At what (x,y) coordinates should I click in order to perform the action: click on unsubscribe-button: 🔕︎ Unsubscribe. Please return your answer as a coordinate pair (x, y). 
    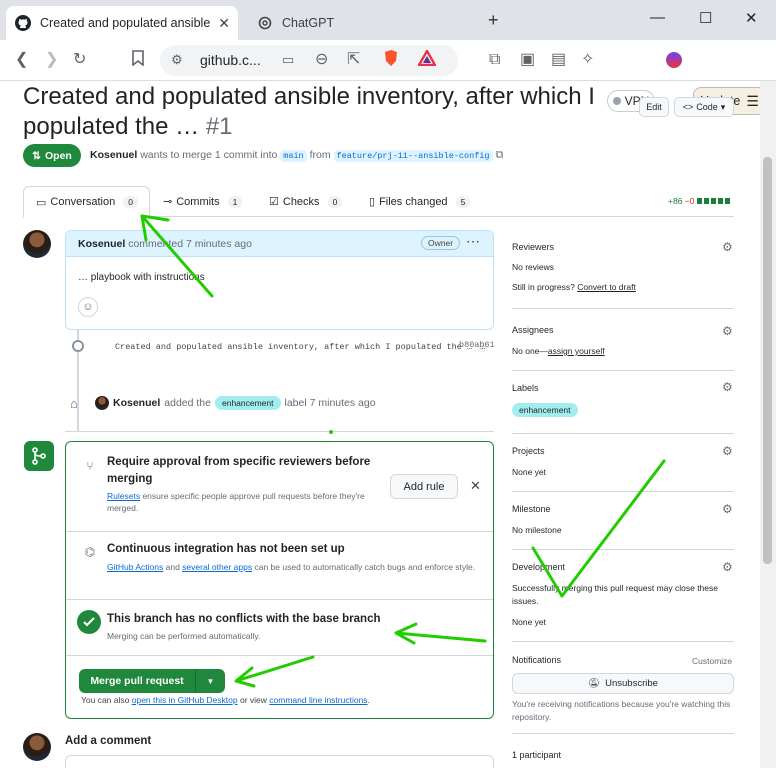
    Looking at the image, I should click on (623, 683).